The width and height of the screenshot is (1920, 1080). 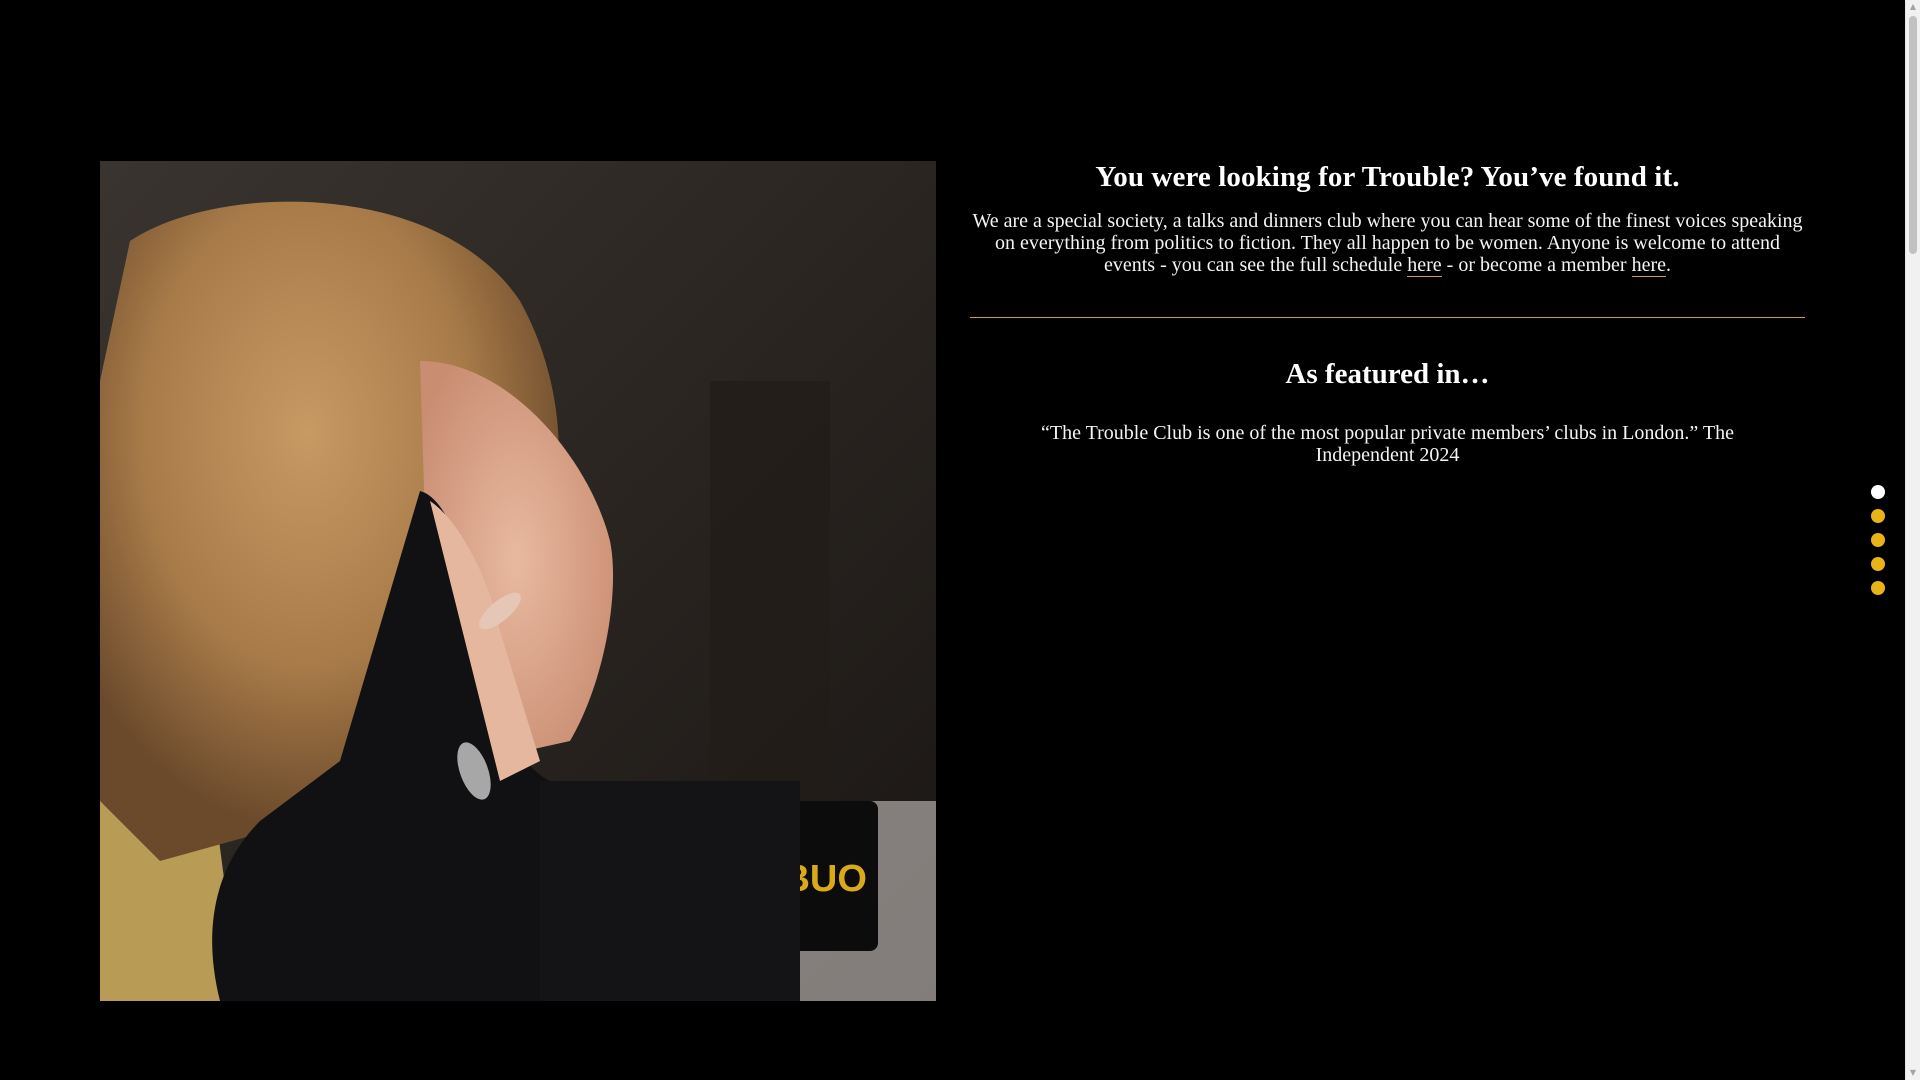 I want to click on scrollbar-thumb, so click(x=1913, y=135).